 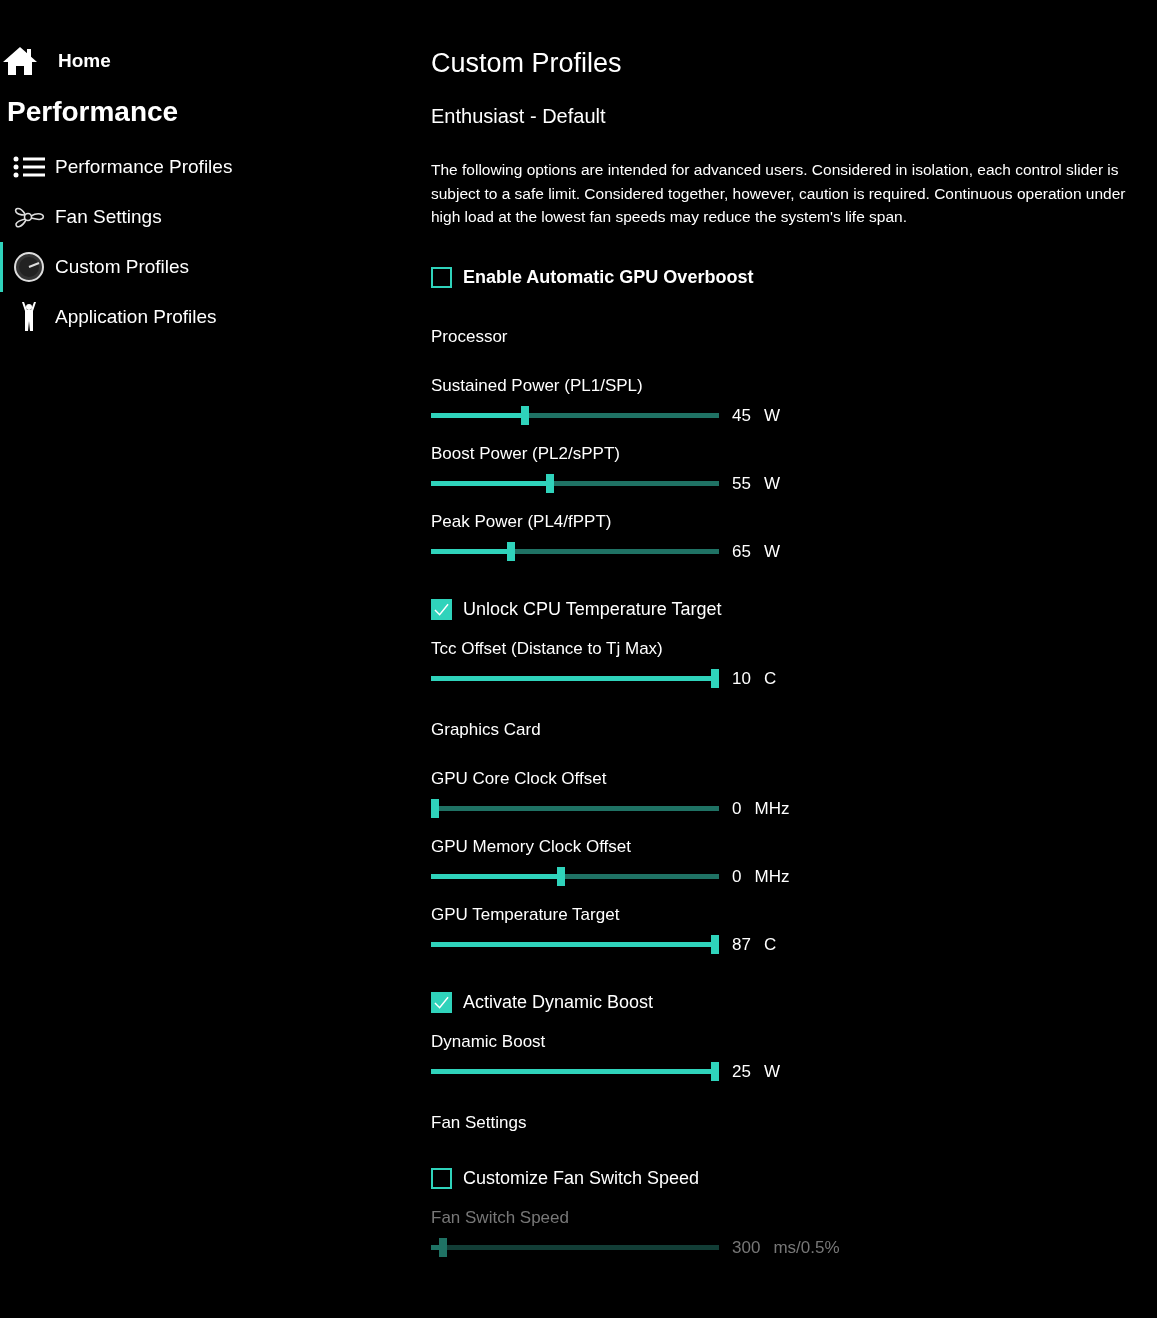 What do you see at coordinates (489, 1041) in the screenshot?
I see `slider-label: Dynamic Boost` at bounding box center [489, 1041].